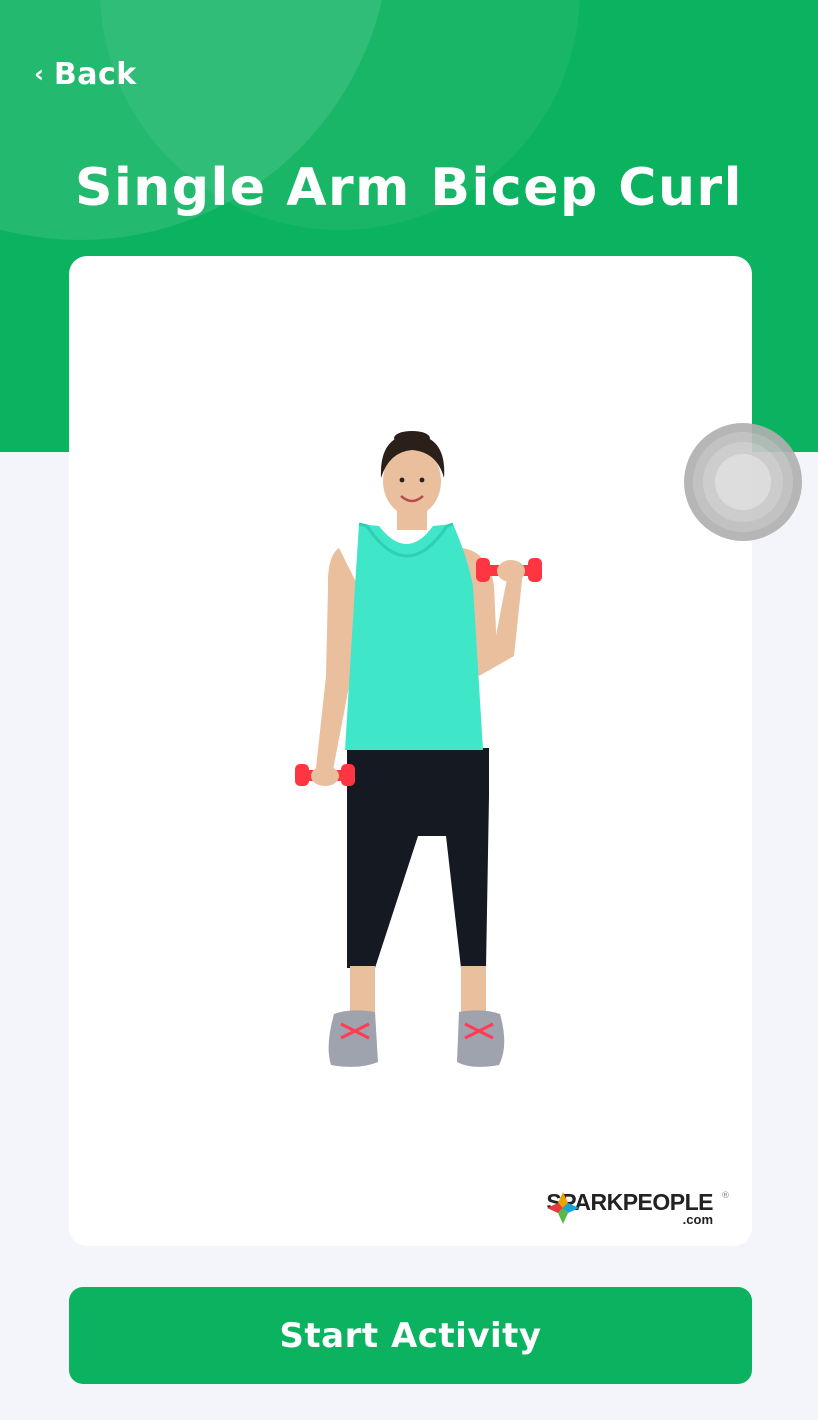 The height and width of the screenshot is (1420, 818). What do you see at coordinates (418, 749) in the screenshot?
I see `exercise-illustration` at bounding box center [418, 749].